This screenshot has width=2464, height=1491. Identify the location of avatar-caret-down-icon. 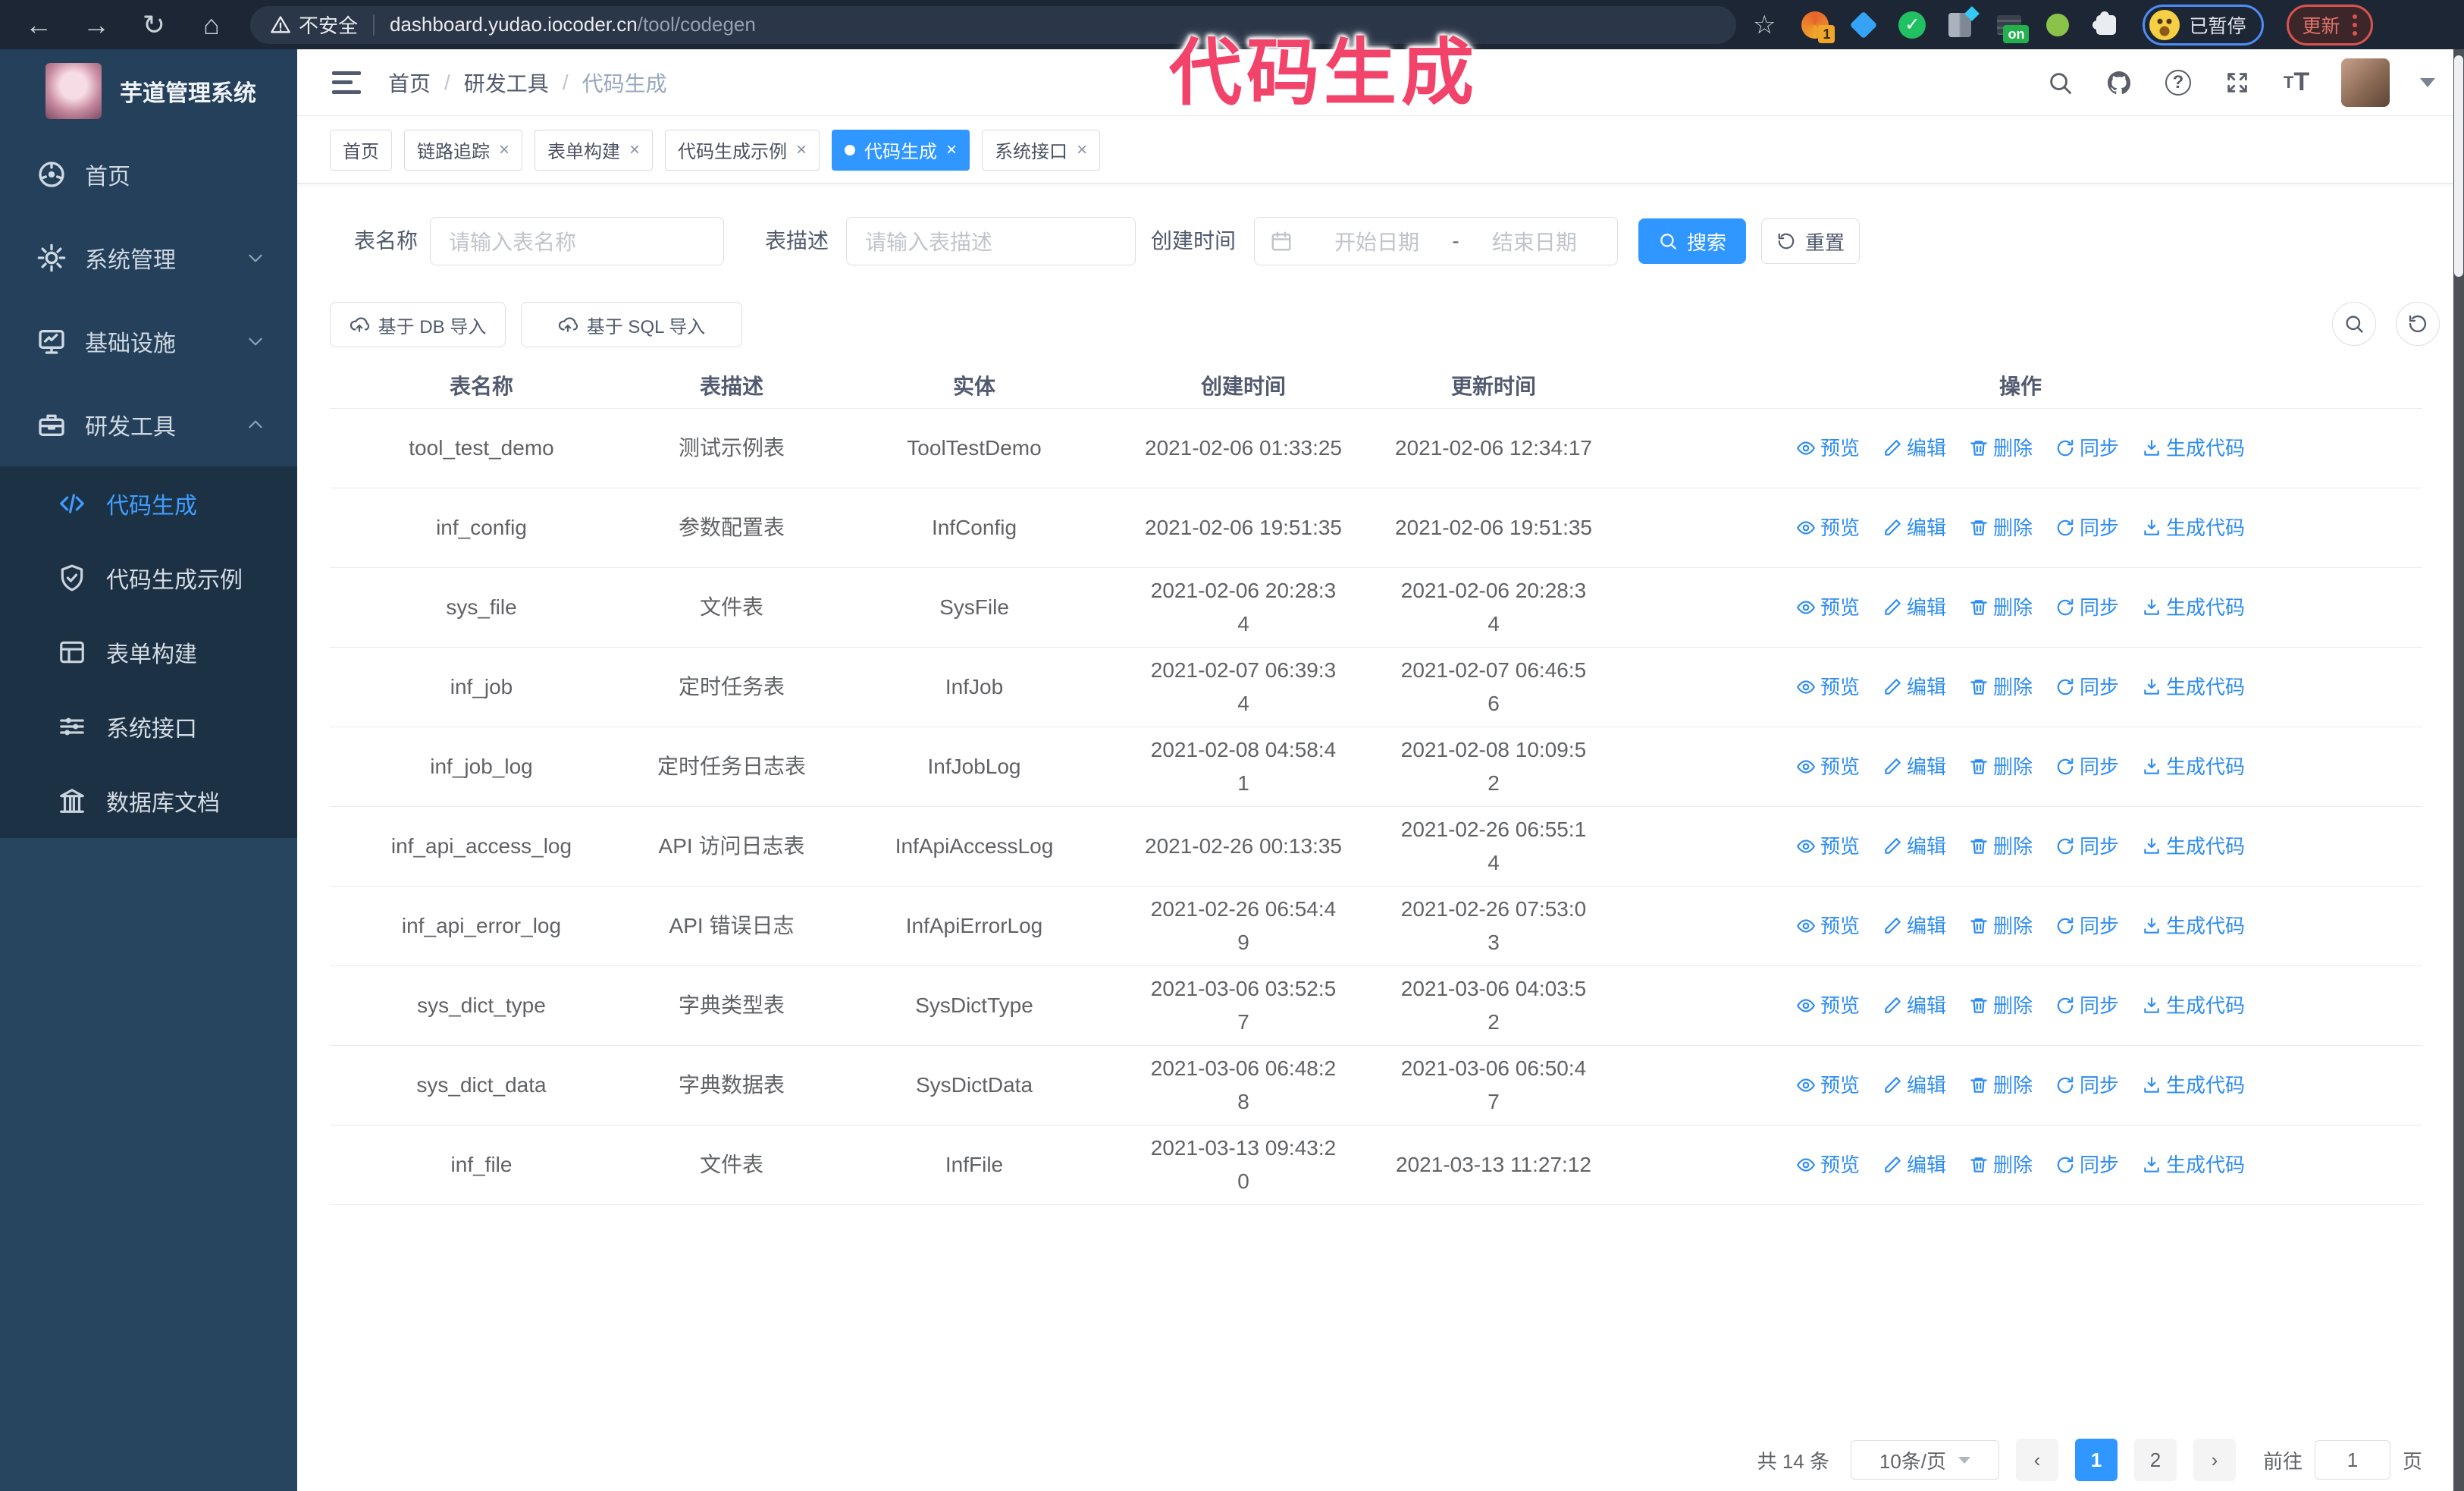
(2427, 82).